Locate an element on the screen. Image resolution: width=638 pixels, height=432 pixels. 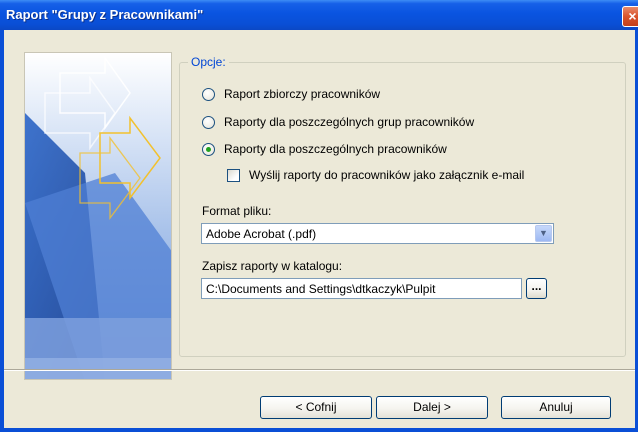
radio-label: Raporty dla poszczególnych pracowników is located at coordinates (335, 149).